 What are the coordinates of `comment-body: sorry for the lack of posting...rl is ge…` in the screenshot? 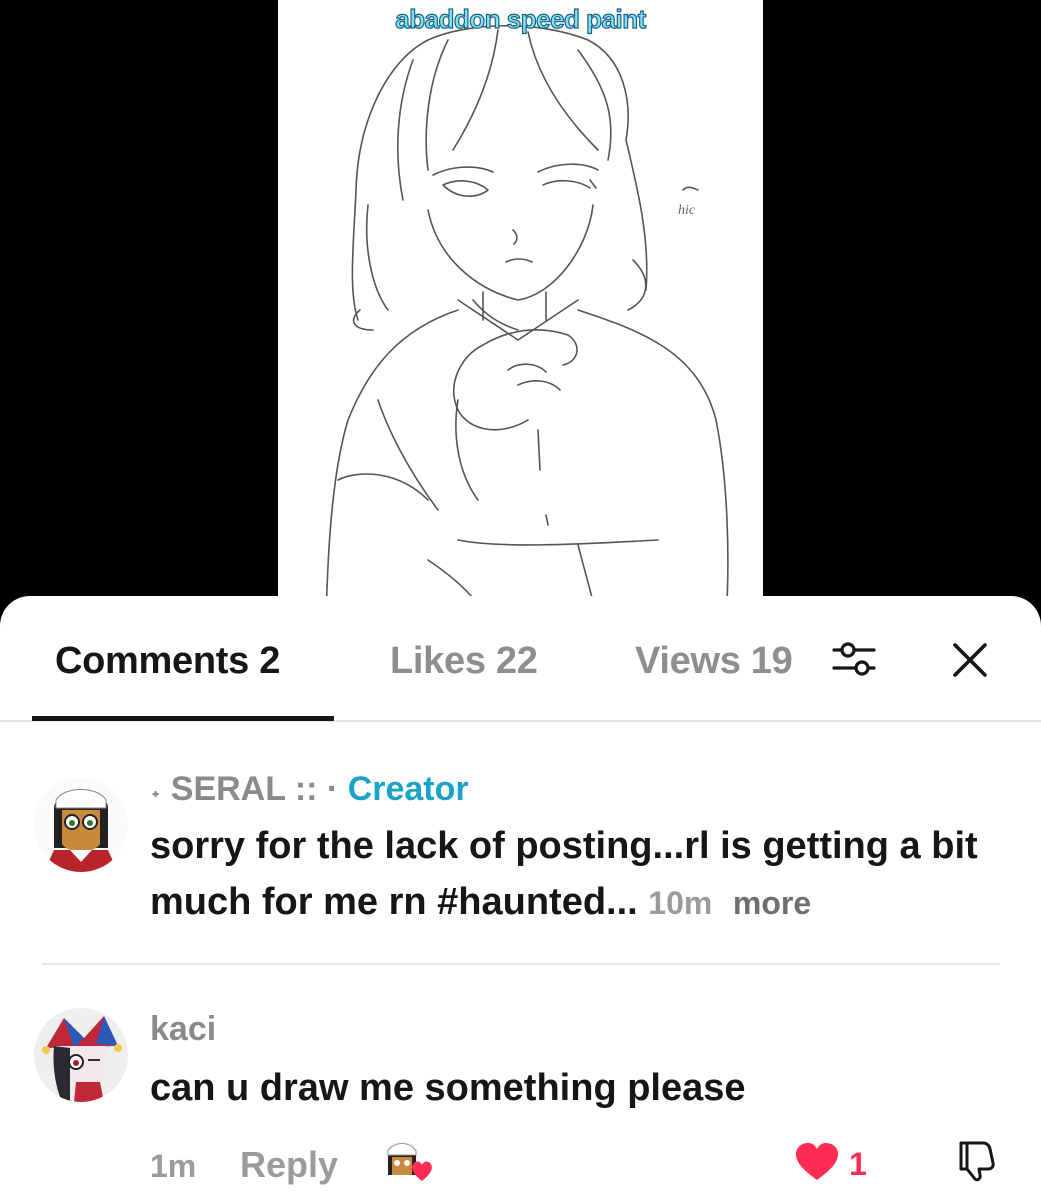 It's located at (564, 874).